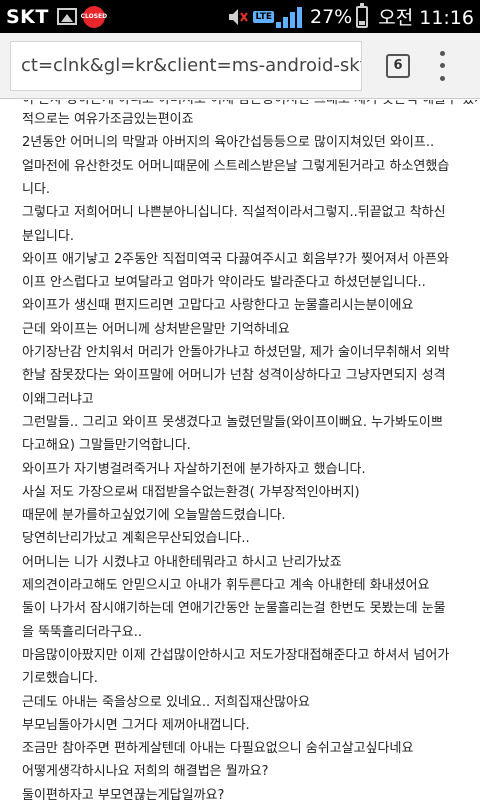 The height and width of the screenshot is (800, 480). What do you see at coordinates (426, 18) in the screenshot?
I see `clock: 오전 11:16` at bounding box center [426, 18].